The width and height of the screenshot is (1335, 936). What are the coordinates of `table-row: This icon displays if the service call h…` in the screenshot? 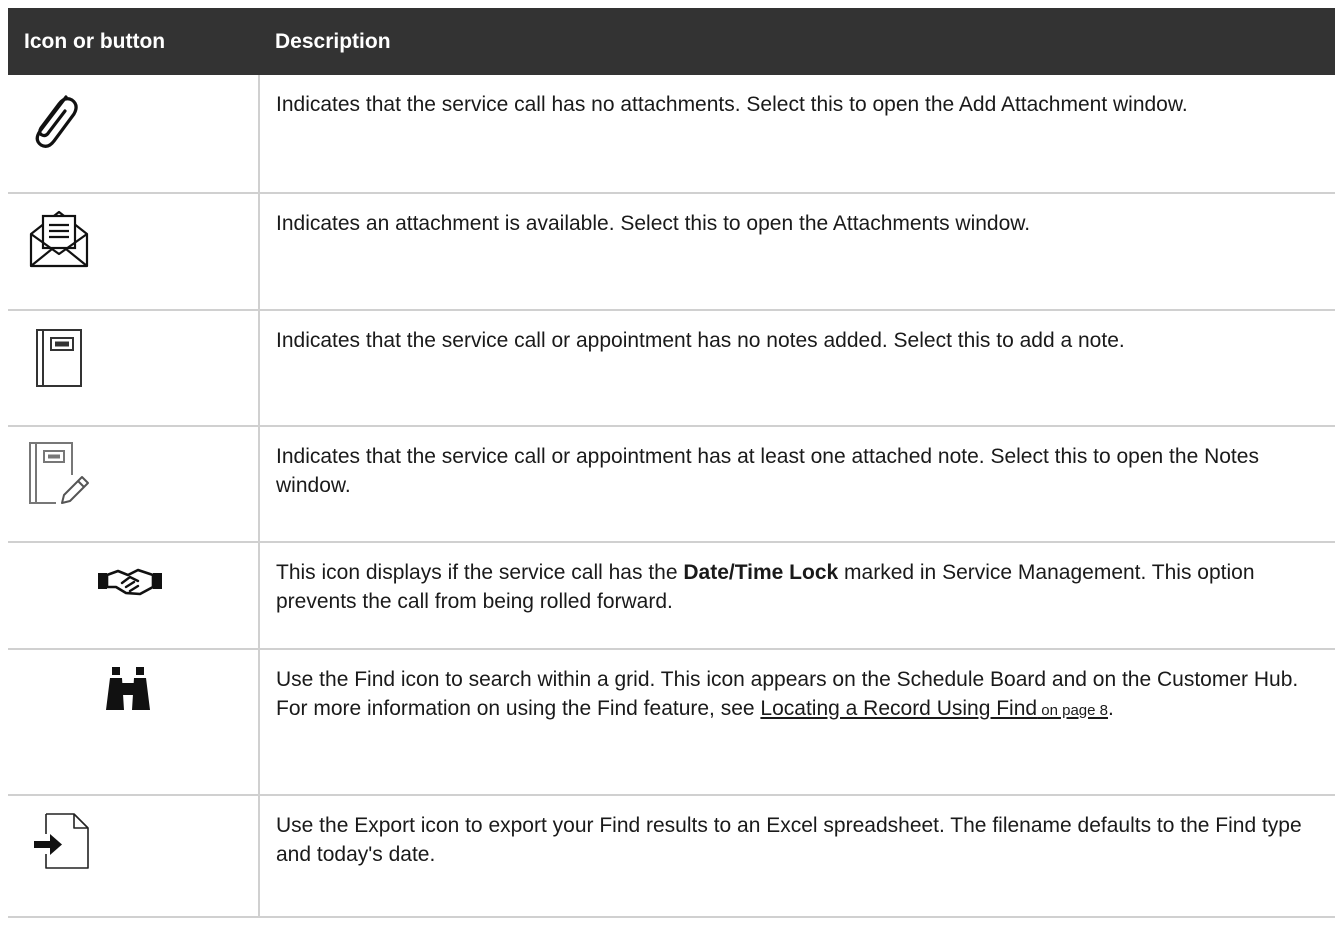 It's located at (671, 596).